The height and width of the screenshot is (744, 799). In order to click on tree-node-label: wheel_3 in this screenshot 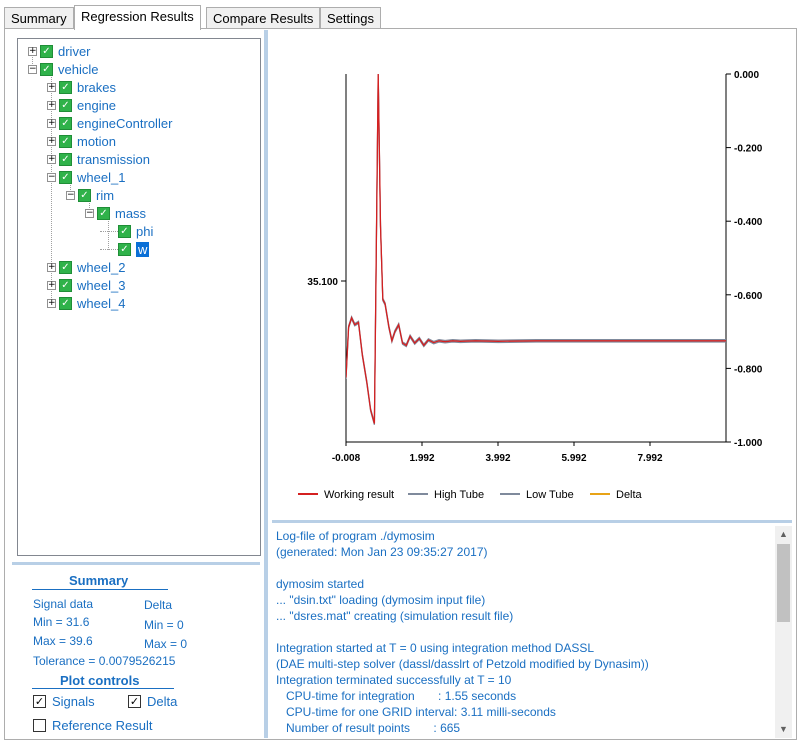, I will do `click(101, 285)`.